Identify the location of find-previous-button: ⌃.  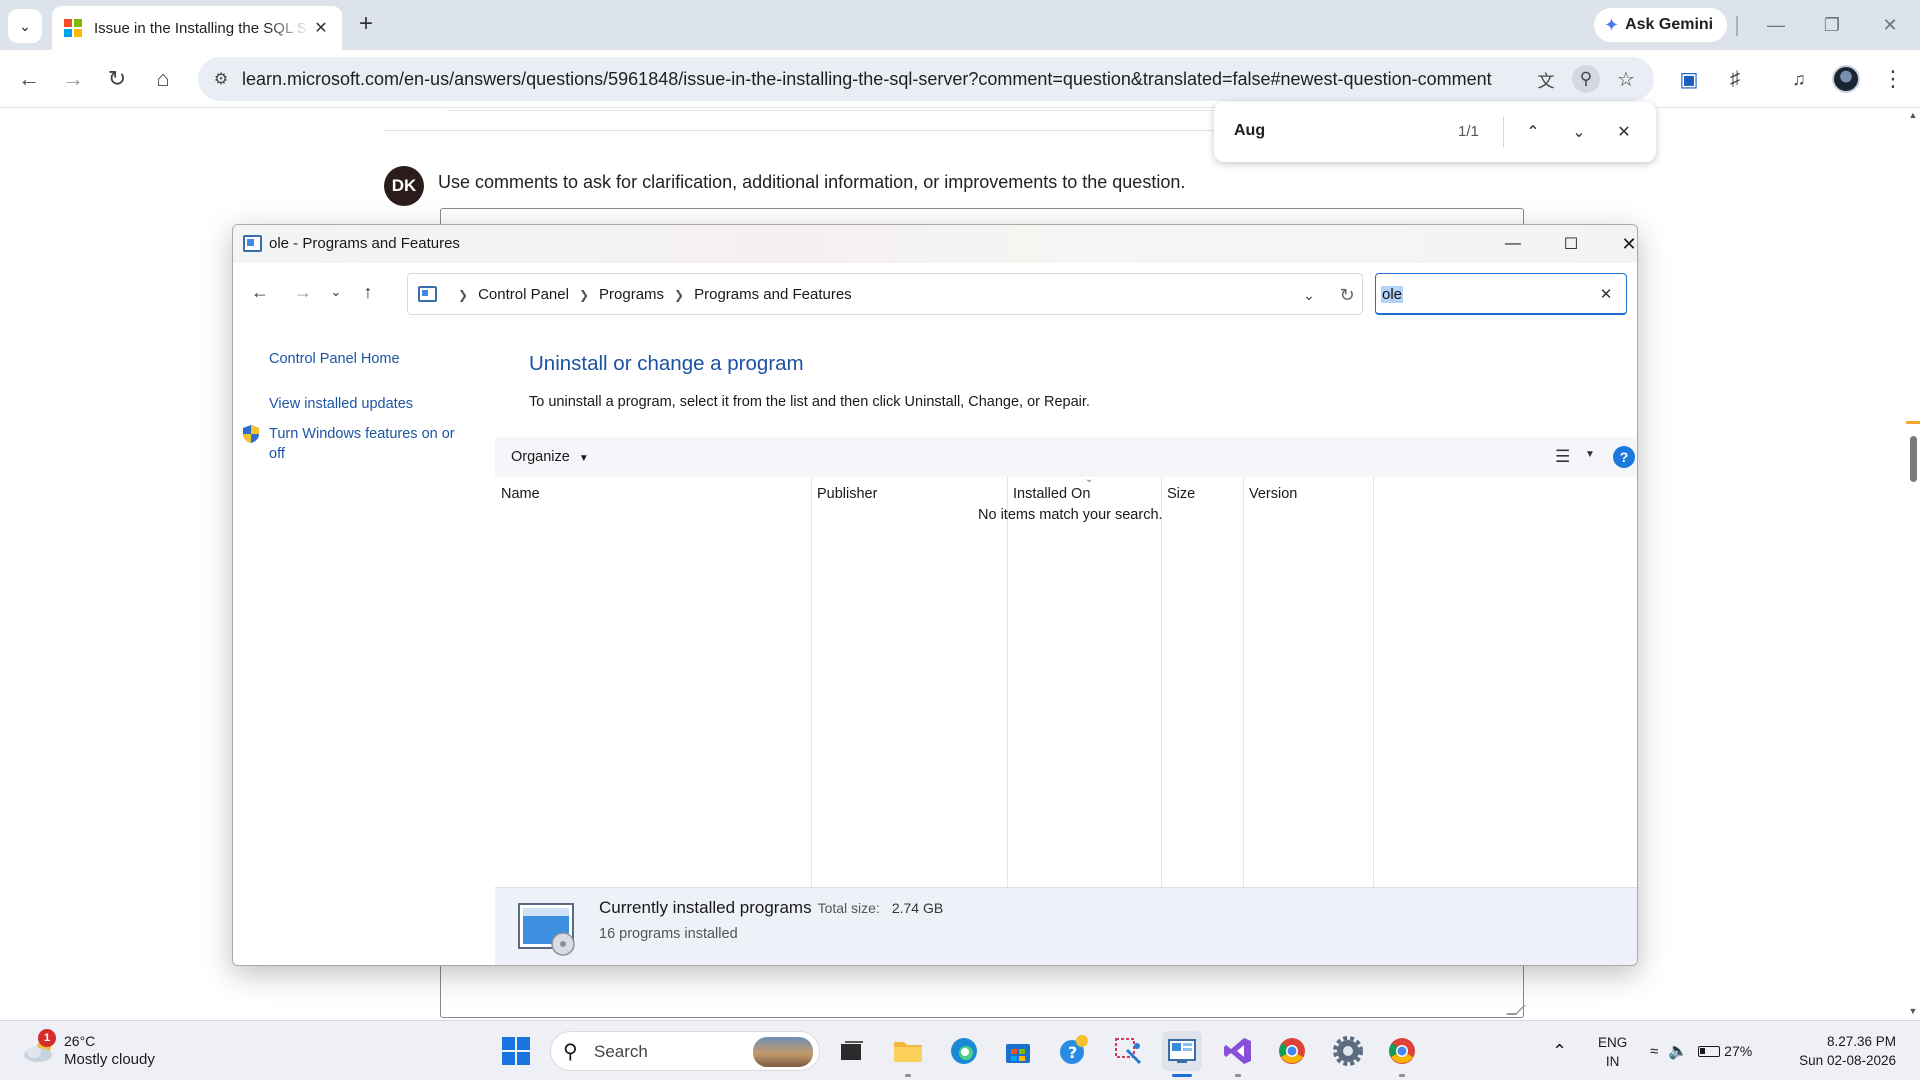
(1533, 132).